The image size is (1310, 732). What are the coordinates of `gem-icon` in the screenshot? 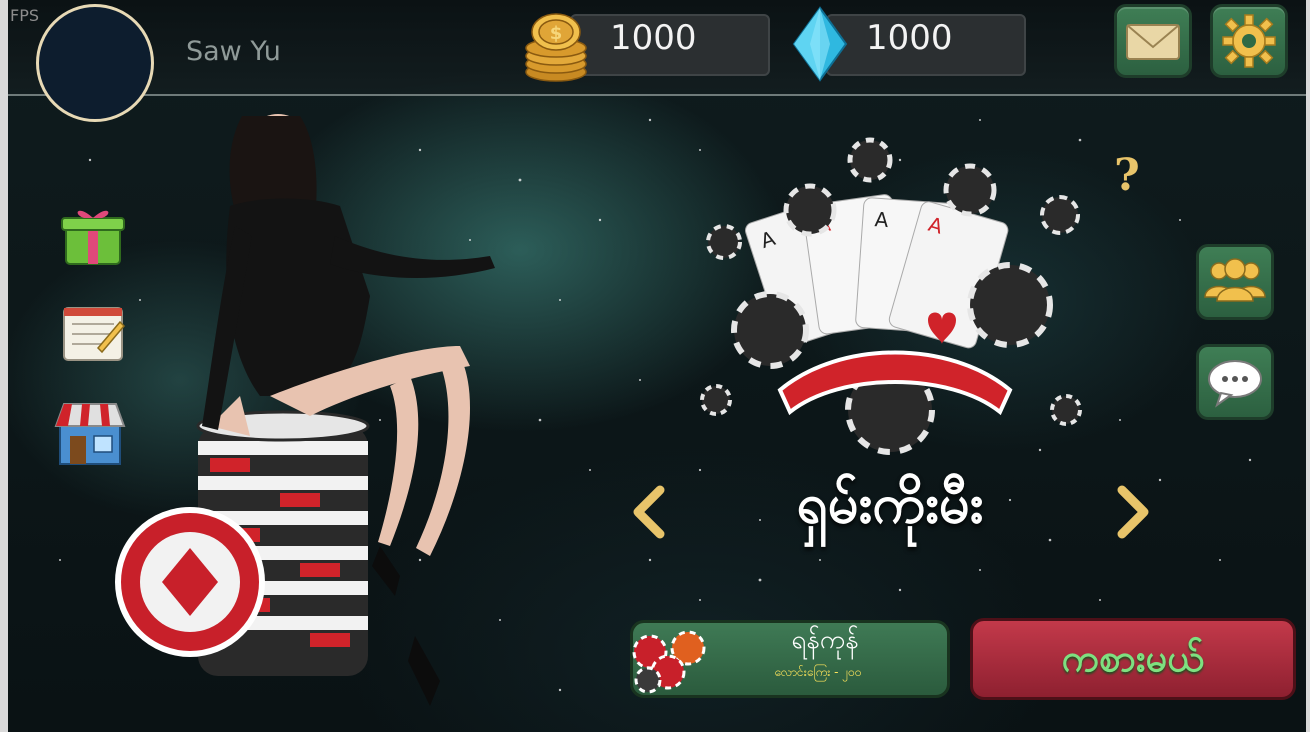 It's located at (820, 44).